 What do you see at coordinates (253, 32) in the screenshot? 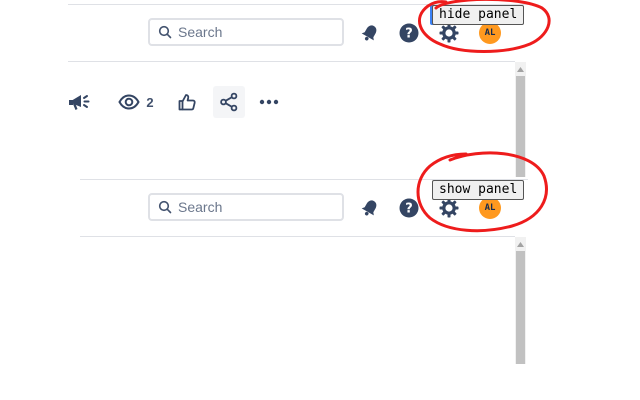
I see `top-search-input` at bounding box center [253, 32].